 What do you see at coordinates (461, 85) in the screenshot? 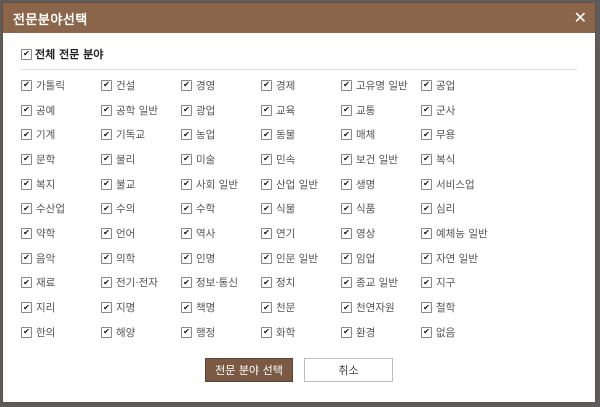
I see `field-option: ✔ 공업` at bounding box center [461, 85].